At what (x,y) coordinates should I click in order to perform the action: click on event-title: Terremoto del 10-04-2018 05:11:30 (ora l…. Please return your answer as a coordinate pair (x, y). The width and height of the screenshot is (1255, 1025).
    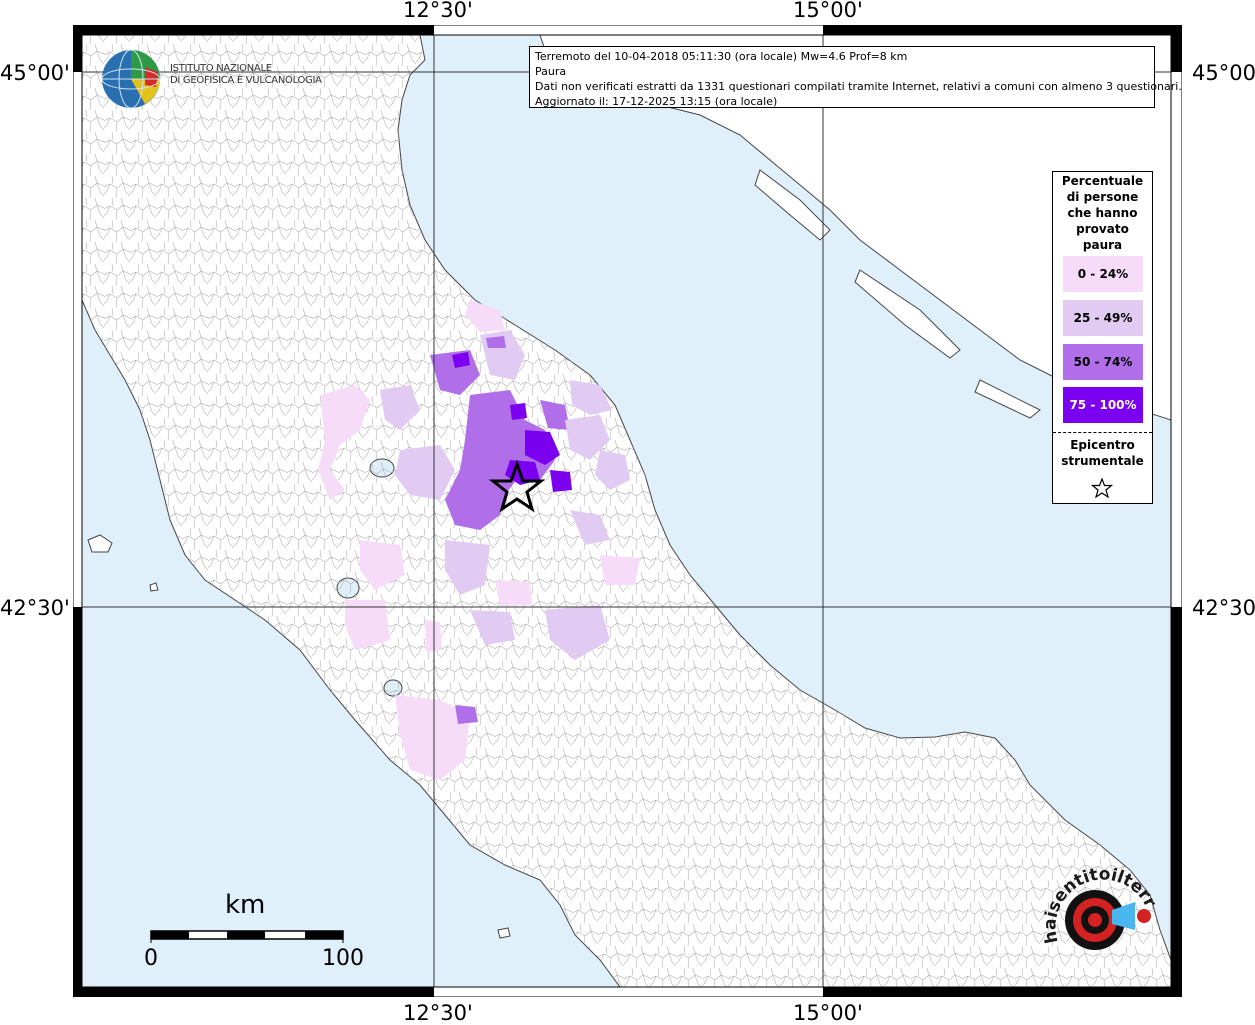
    Looking at the image, I should click on (721, 56).